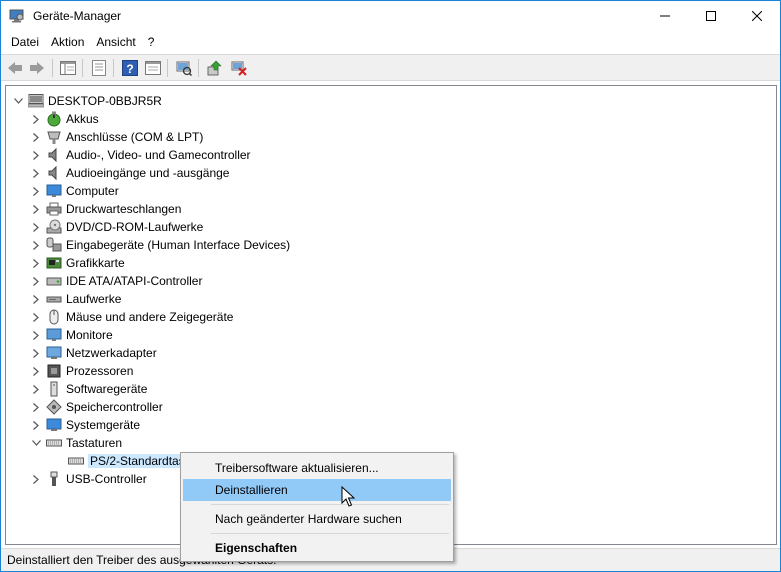  Describe the element at coordinates (105, 101) in the screenshot. I see `tree-root-label: DESKTOP-0BBJR5R` at that location.